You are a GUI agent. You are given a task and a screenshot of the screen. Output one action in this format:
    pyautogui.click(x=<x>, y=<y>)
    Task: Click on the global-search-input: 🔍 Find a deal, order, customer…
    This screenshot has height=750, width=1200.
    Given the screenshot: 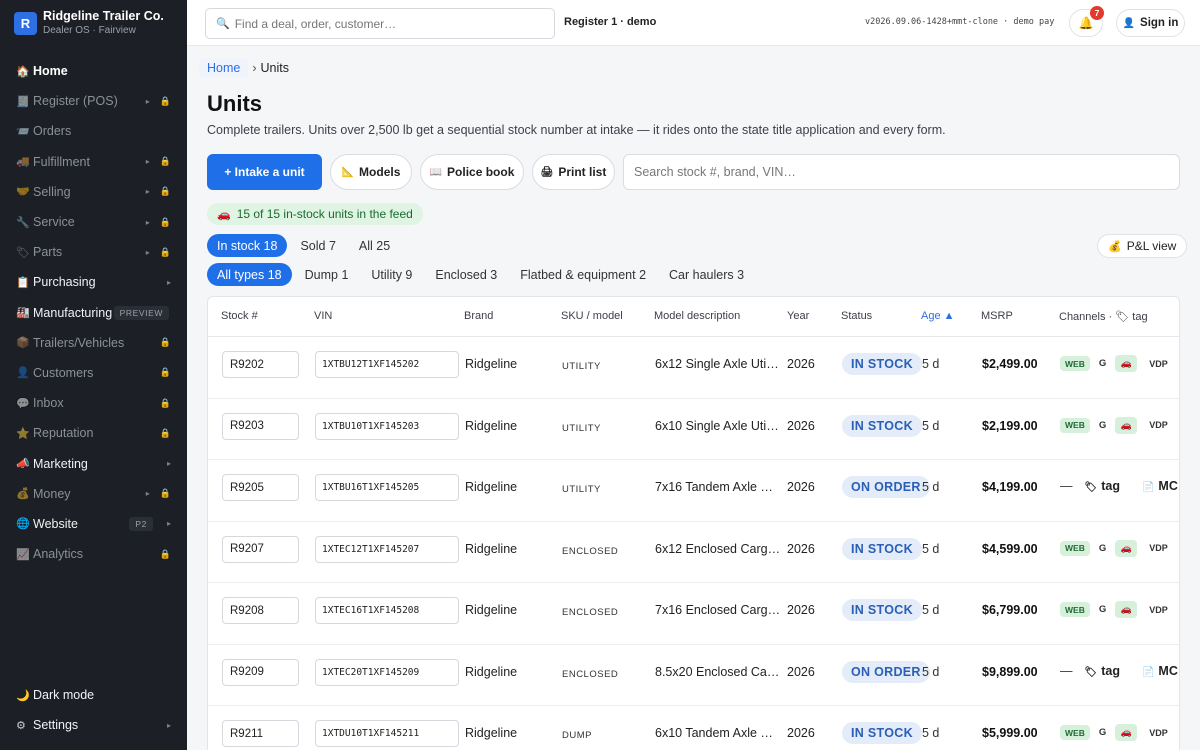 What is the action you would take?
    pyautogui.click(x=380, y=23)
    